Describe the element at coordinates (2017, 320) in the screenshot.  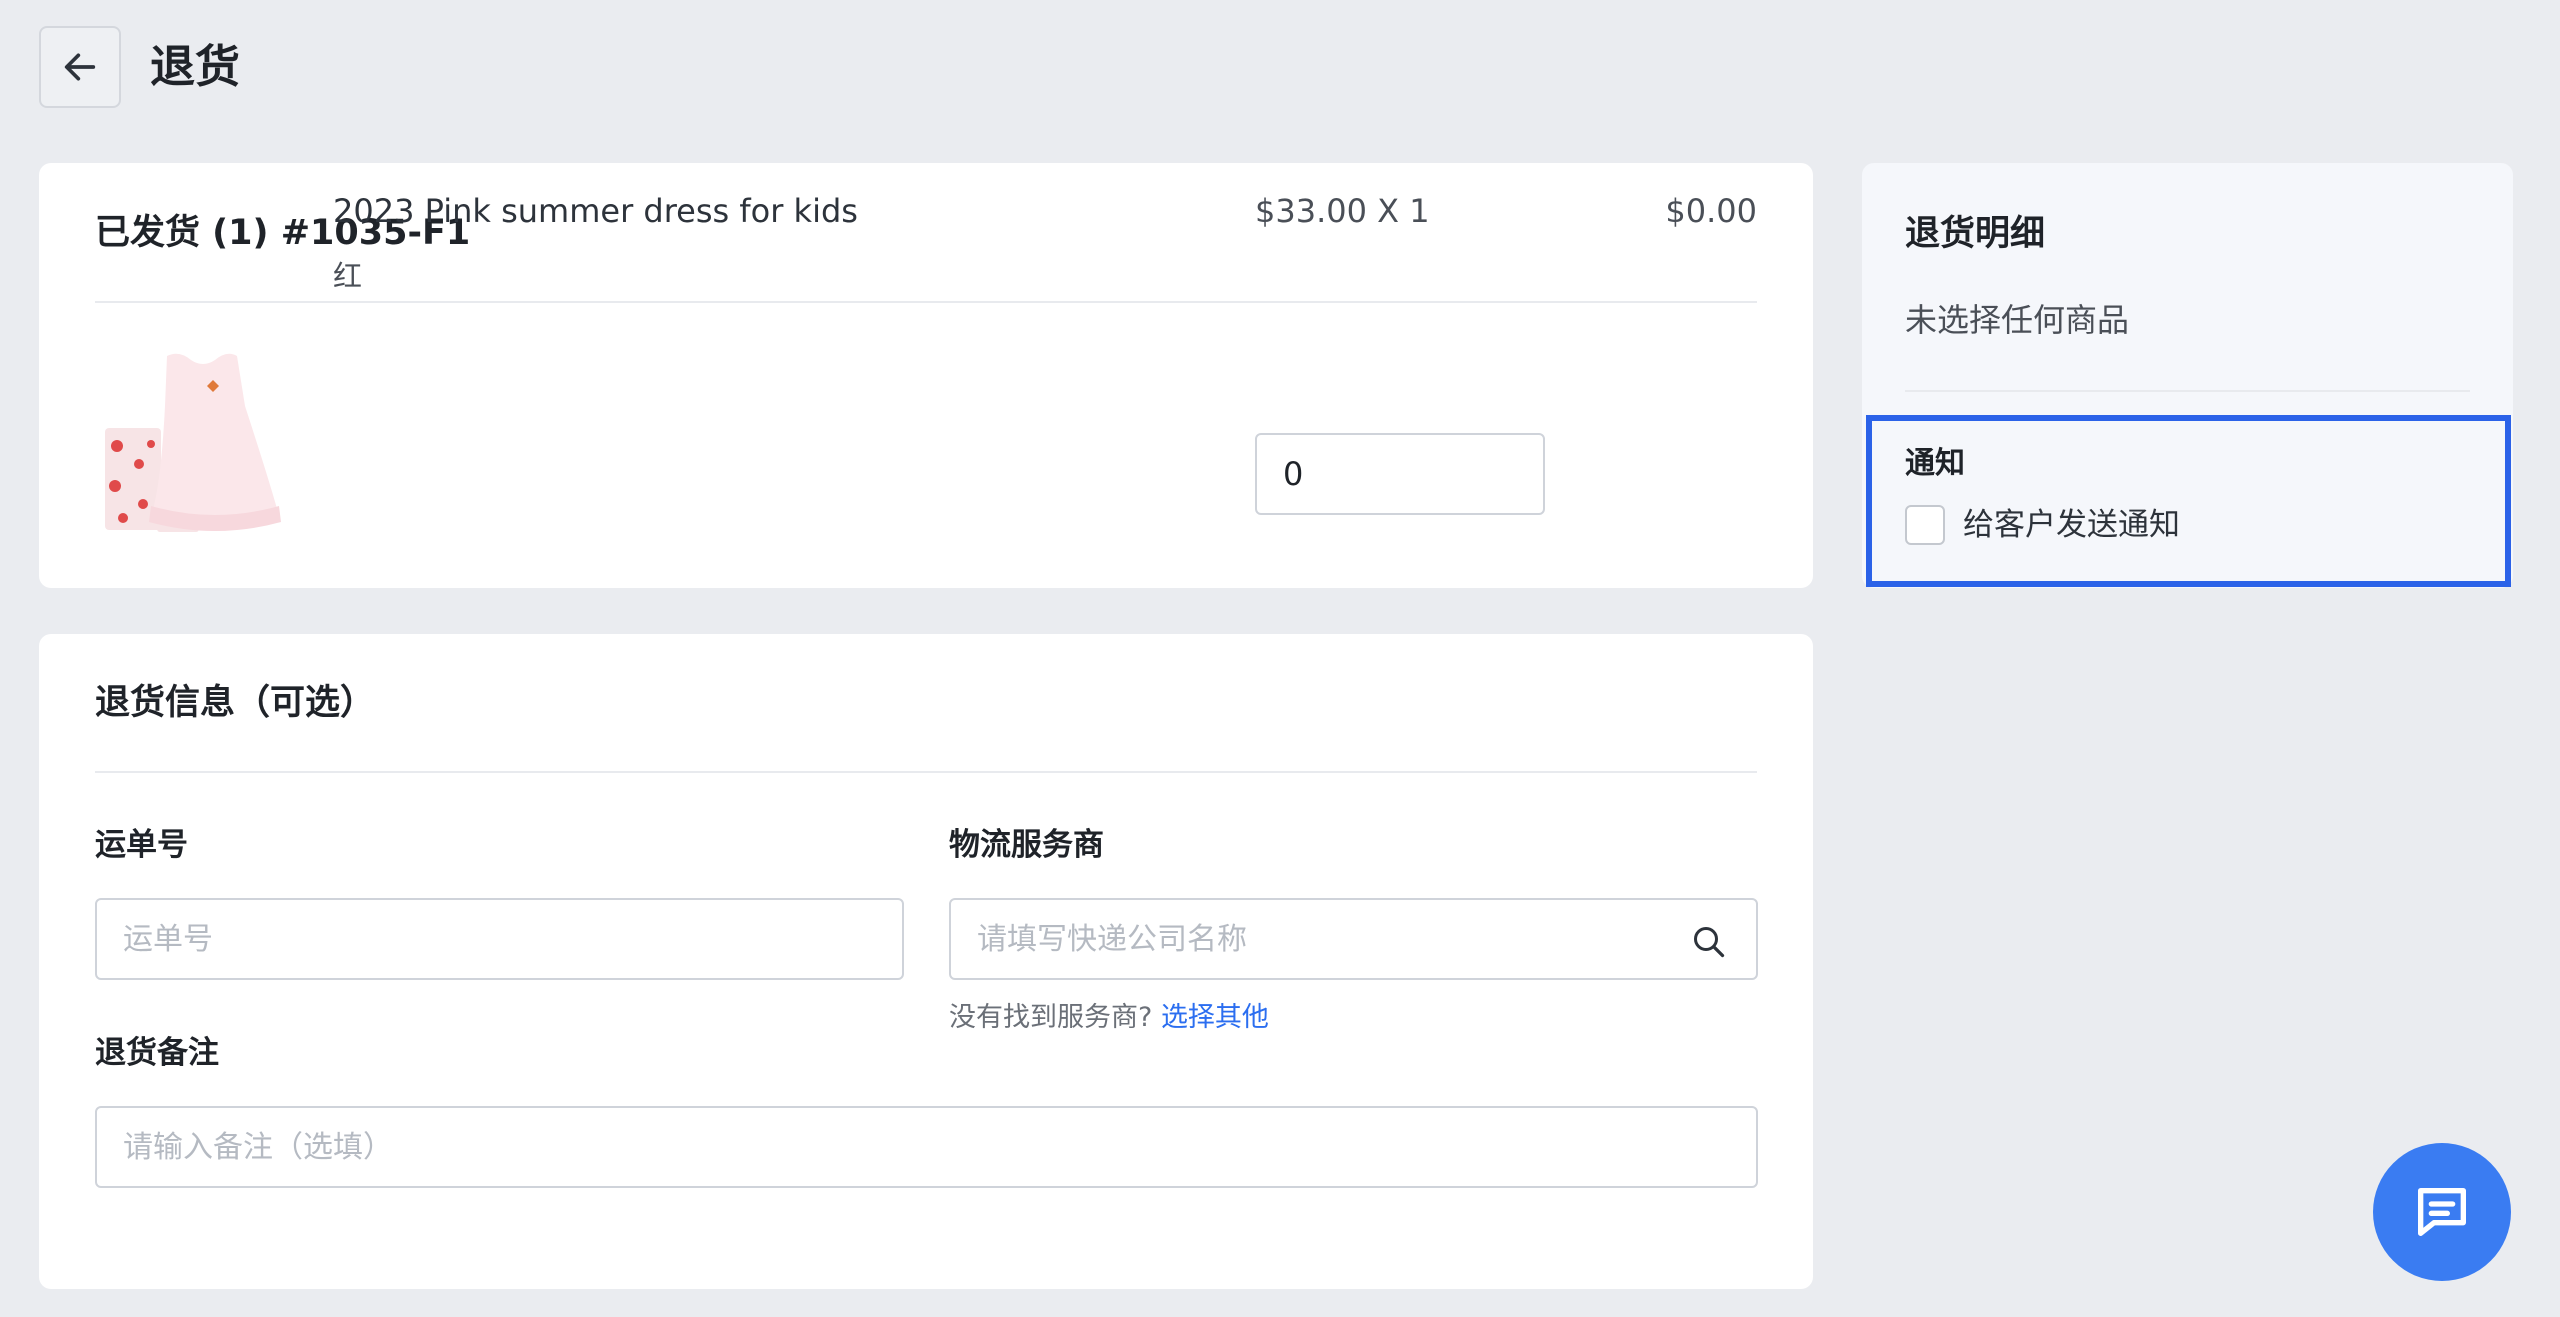
I see `summary-empty-text: 未选择任何商品` at that location.